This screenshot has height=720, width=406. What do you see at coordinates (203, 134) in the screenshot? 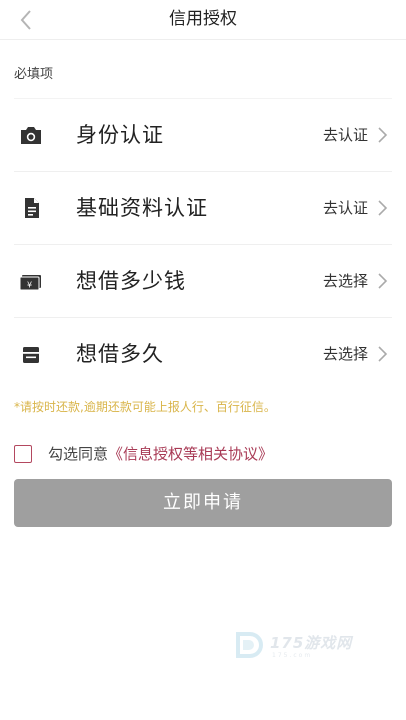
I see `list-item-identity: 身份认证 去认证` at bounding box center [203, 134].